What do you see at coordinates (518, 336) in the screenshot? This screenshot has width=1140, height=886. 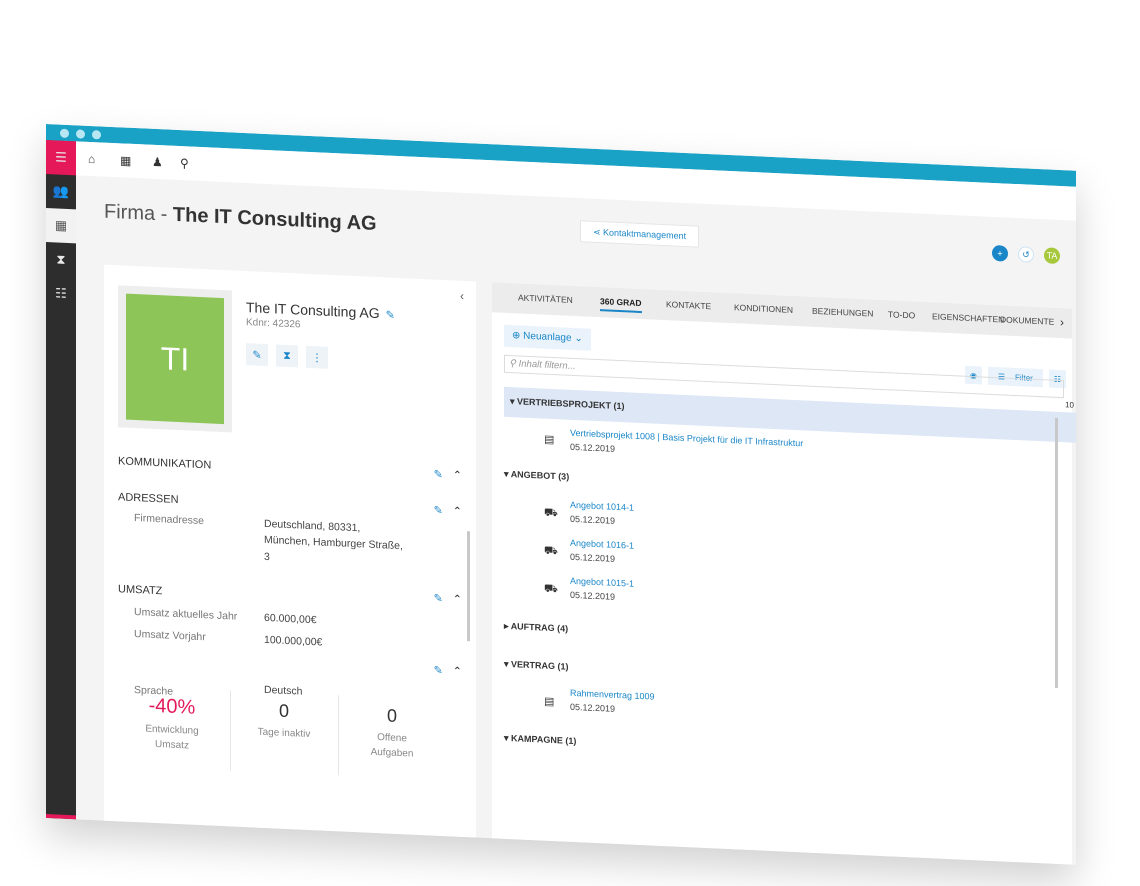 I see `plus-circle-icon: ⊕` at bounding box center [518, 336].